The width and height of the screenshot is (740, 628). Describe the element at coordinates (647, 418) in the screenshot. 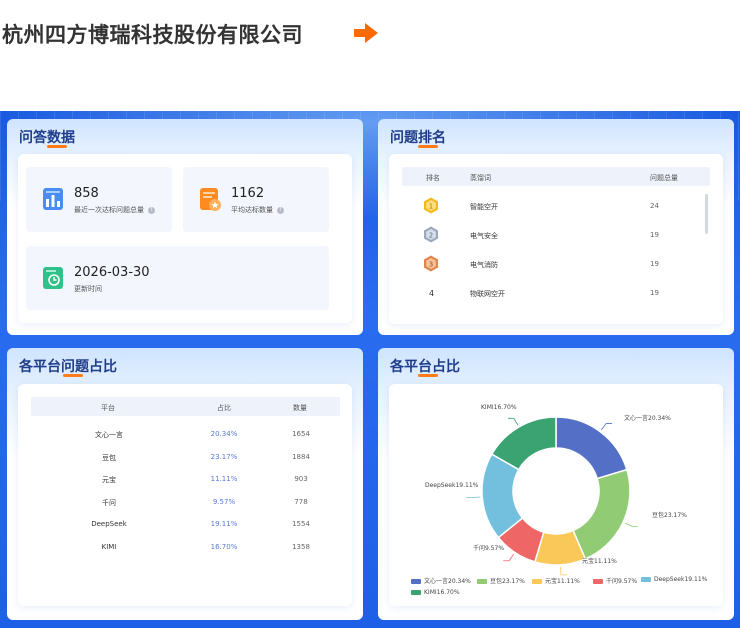

I see `donut-label-0: 文心一言20.34%` at that location.